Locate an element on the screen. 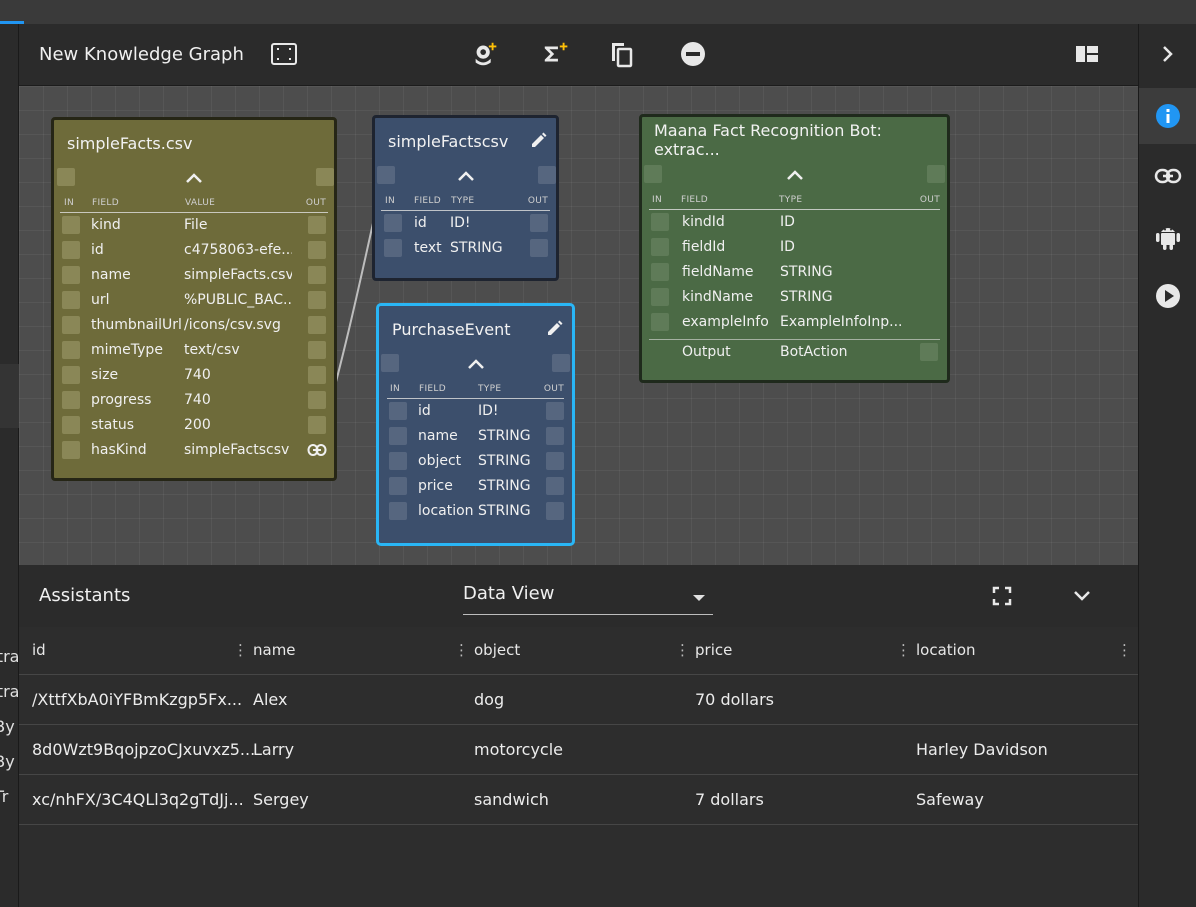  chevron-right-icon is located at coordinates (1168, 54).